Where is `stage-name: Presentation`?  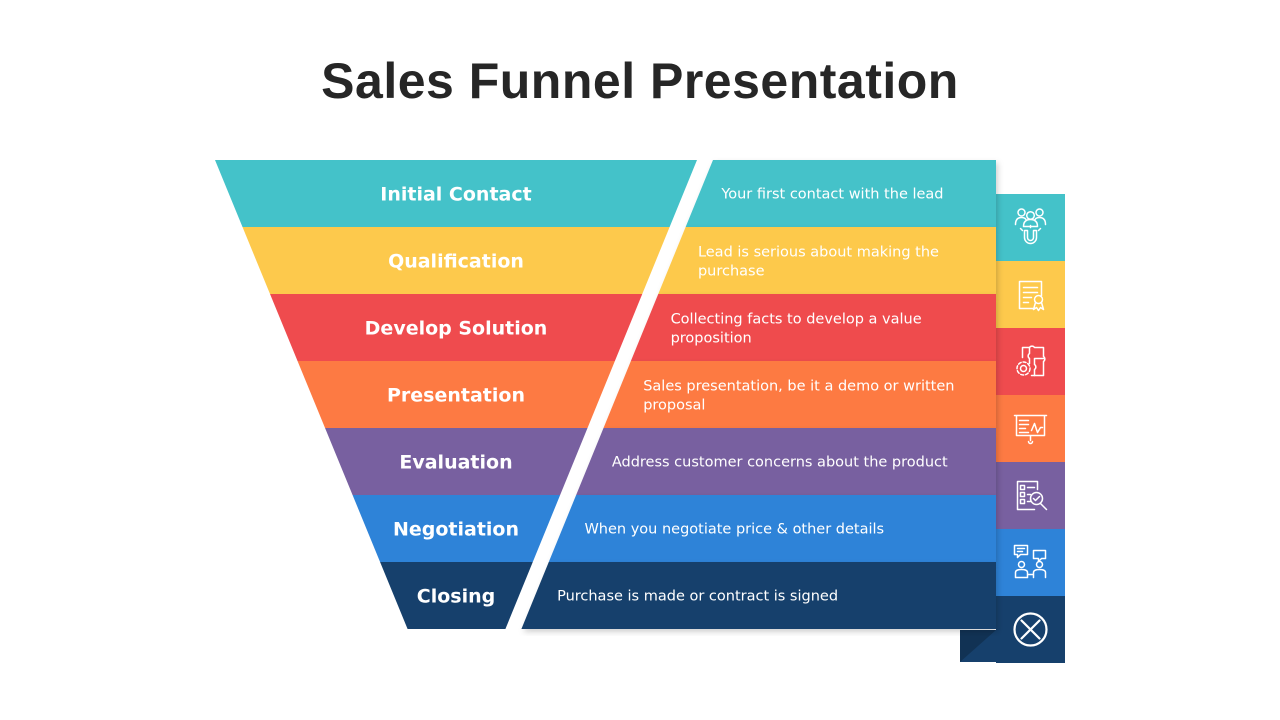
stage-name: Presentation is located at coordinates (456, 396).